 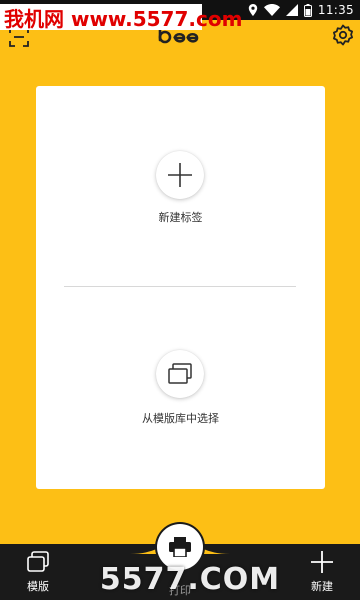 I want to click on settings-icon, so click(x=343, y=35).